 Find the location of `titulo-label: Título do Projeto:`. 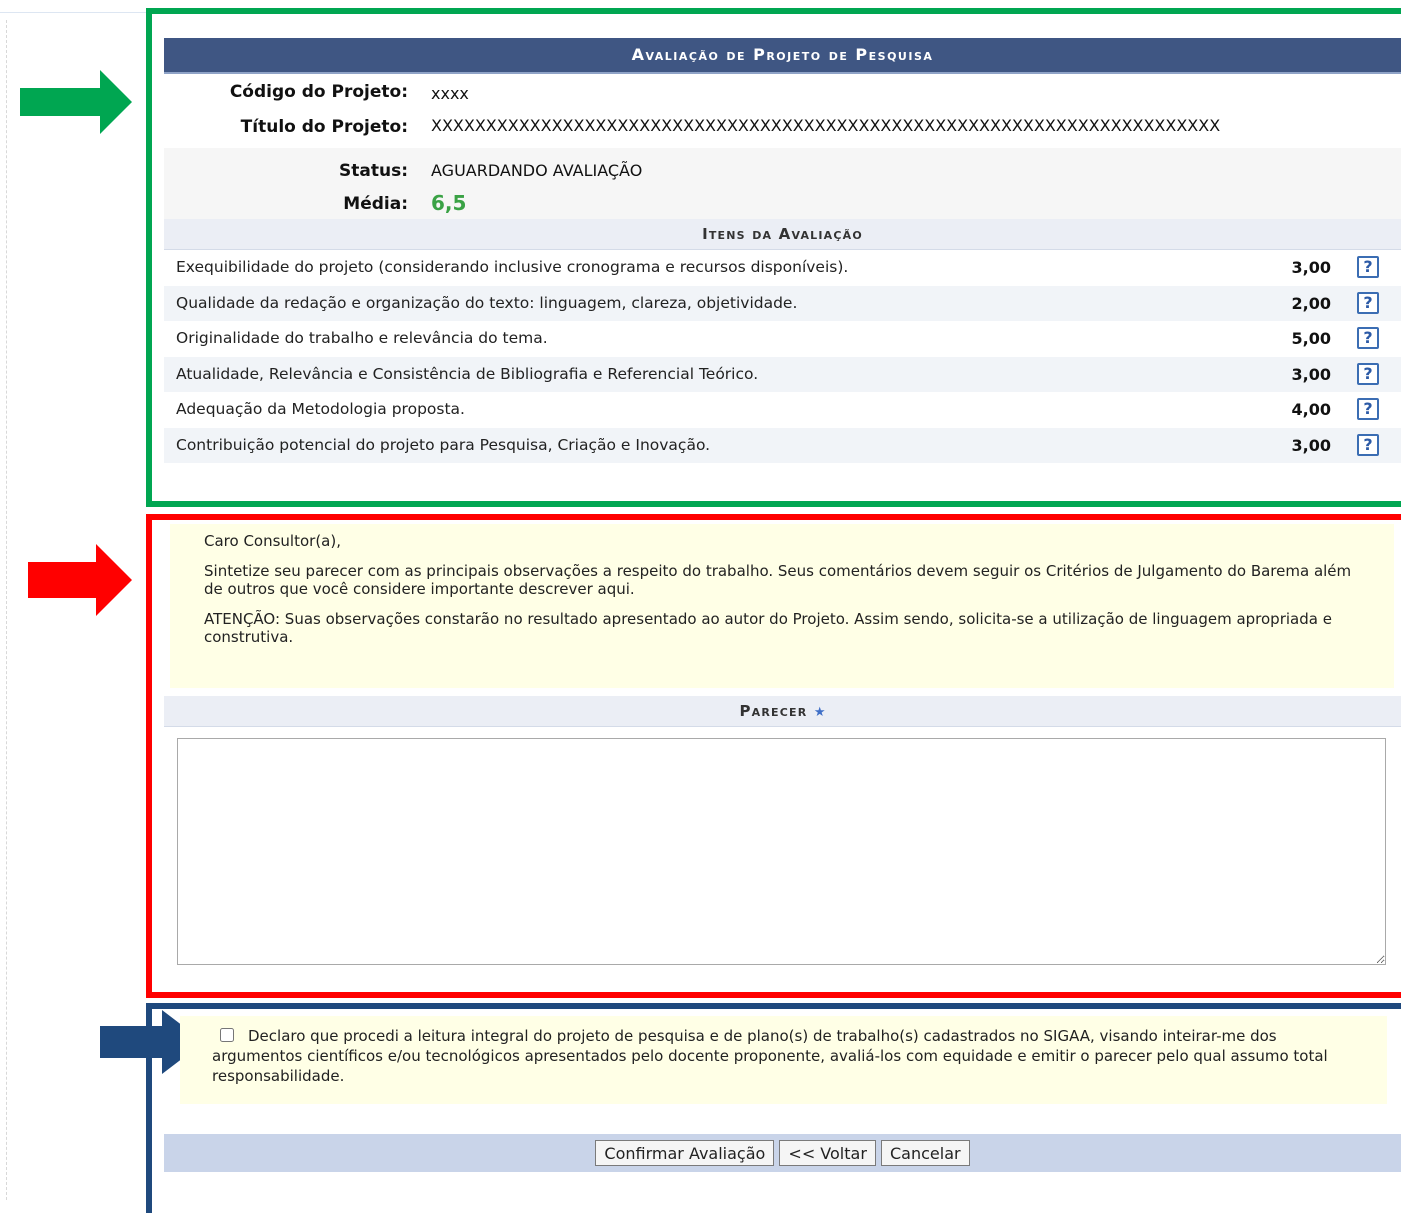

titulo-label: Título do Projeto: is located at coordinates (324, 127).